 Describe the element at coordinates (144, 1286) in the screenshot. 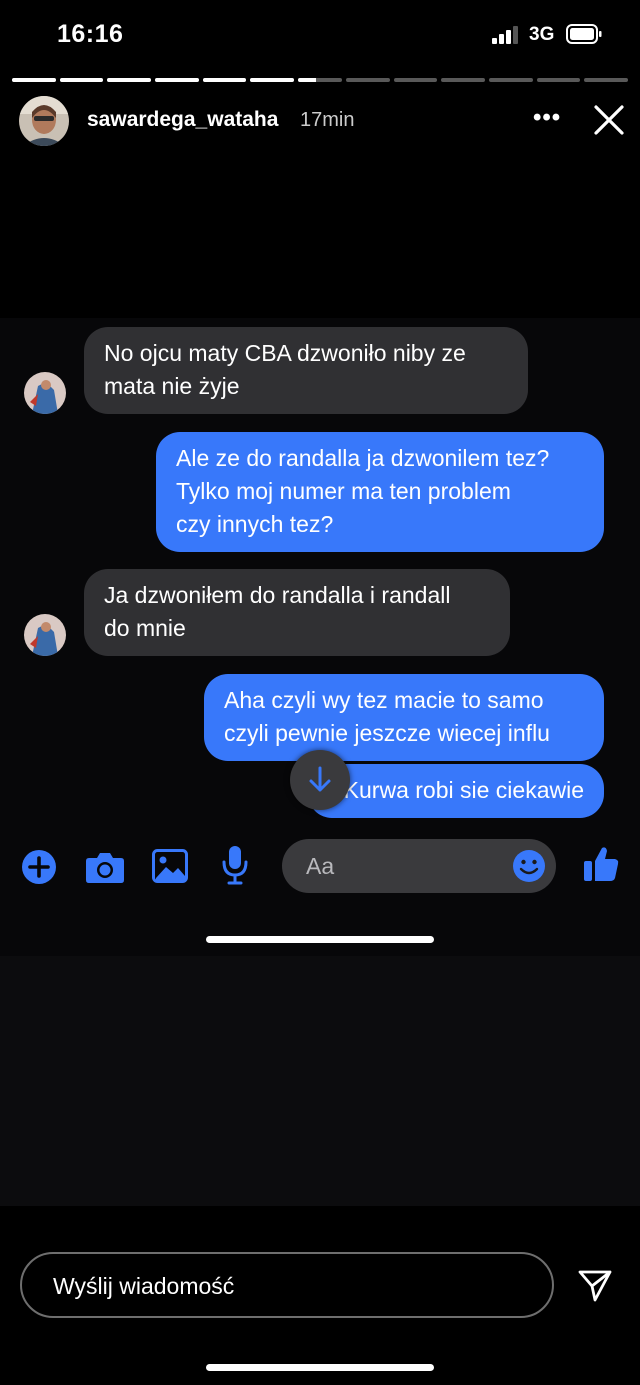

I see `reply-placeholder: Wyślij wiadomość` at that location.